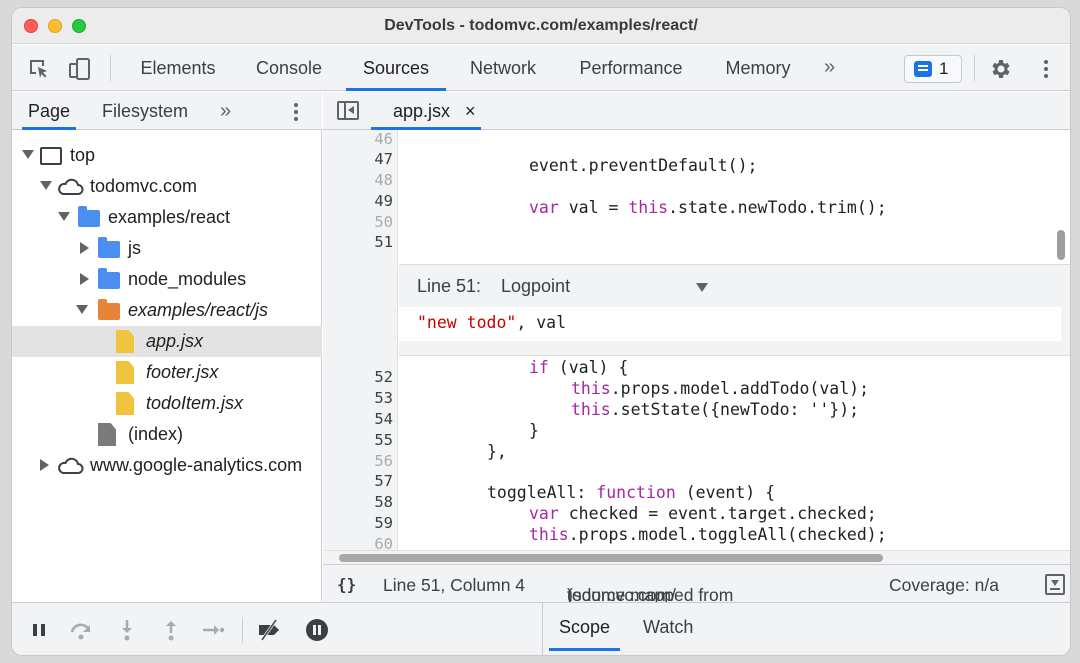 This screenshot has width=1080, height=663. Describe the element at coordinates (358, 242) in the screenshot. I see `line-number: 51` at that location.